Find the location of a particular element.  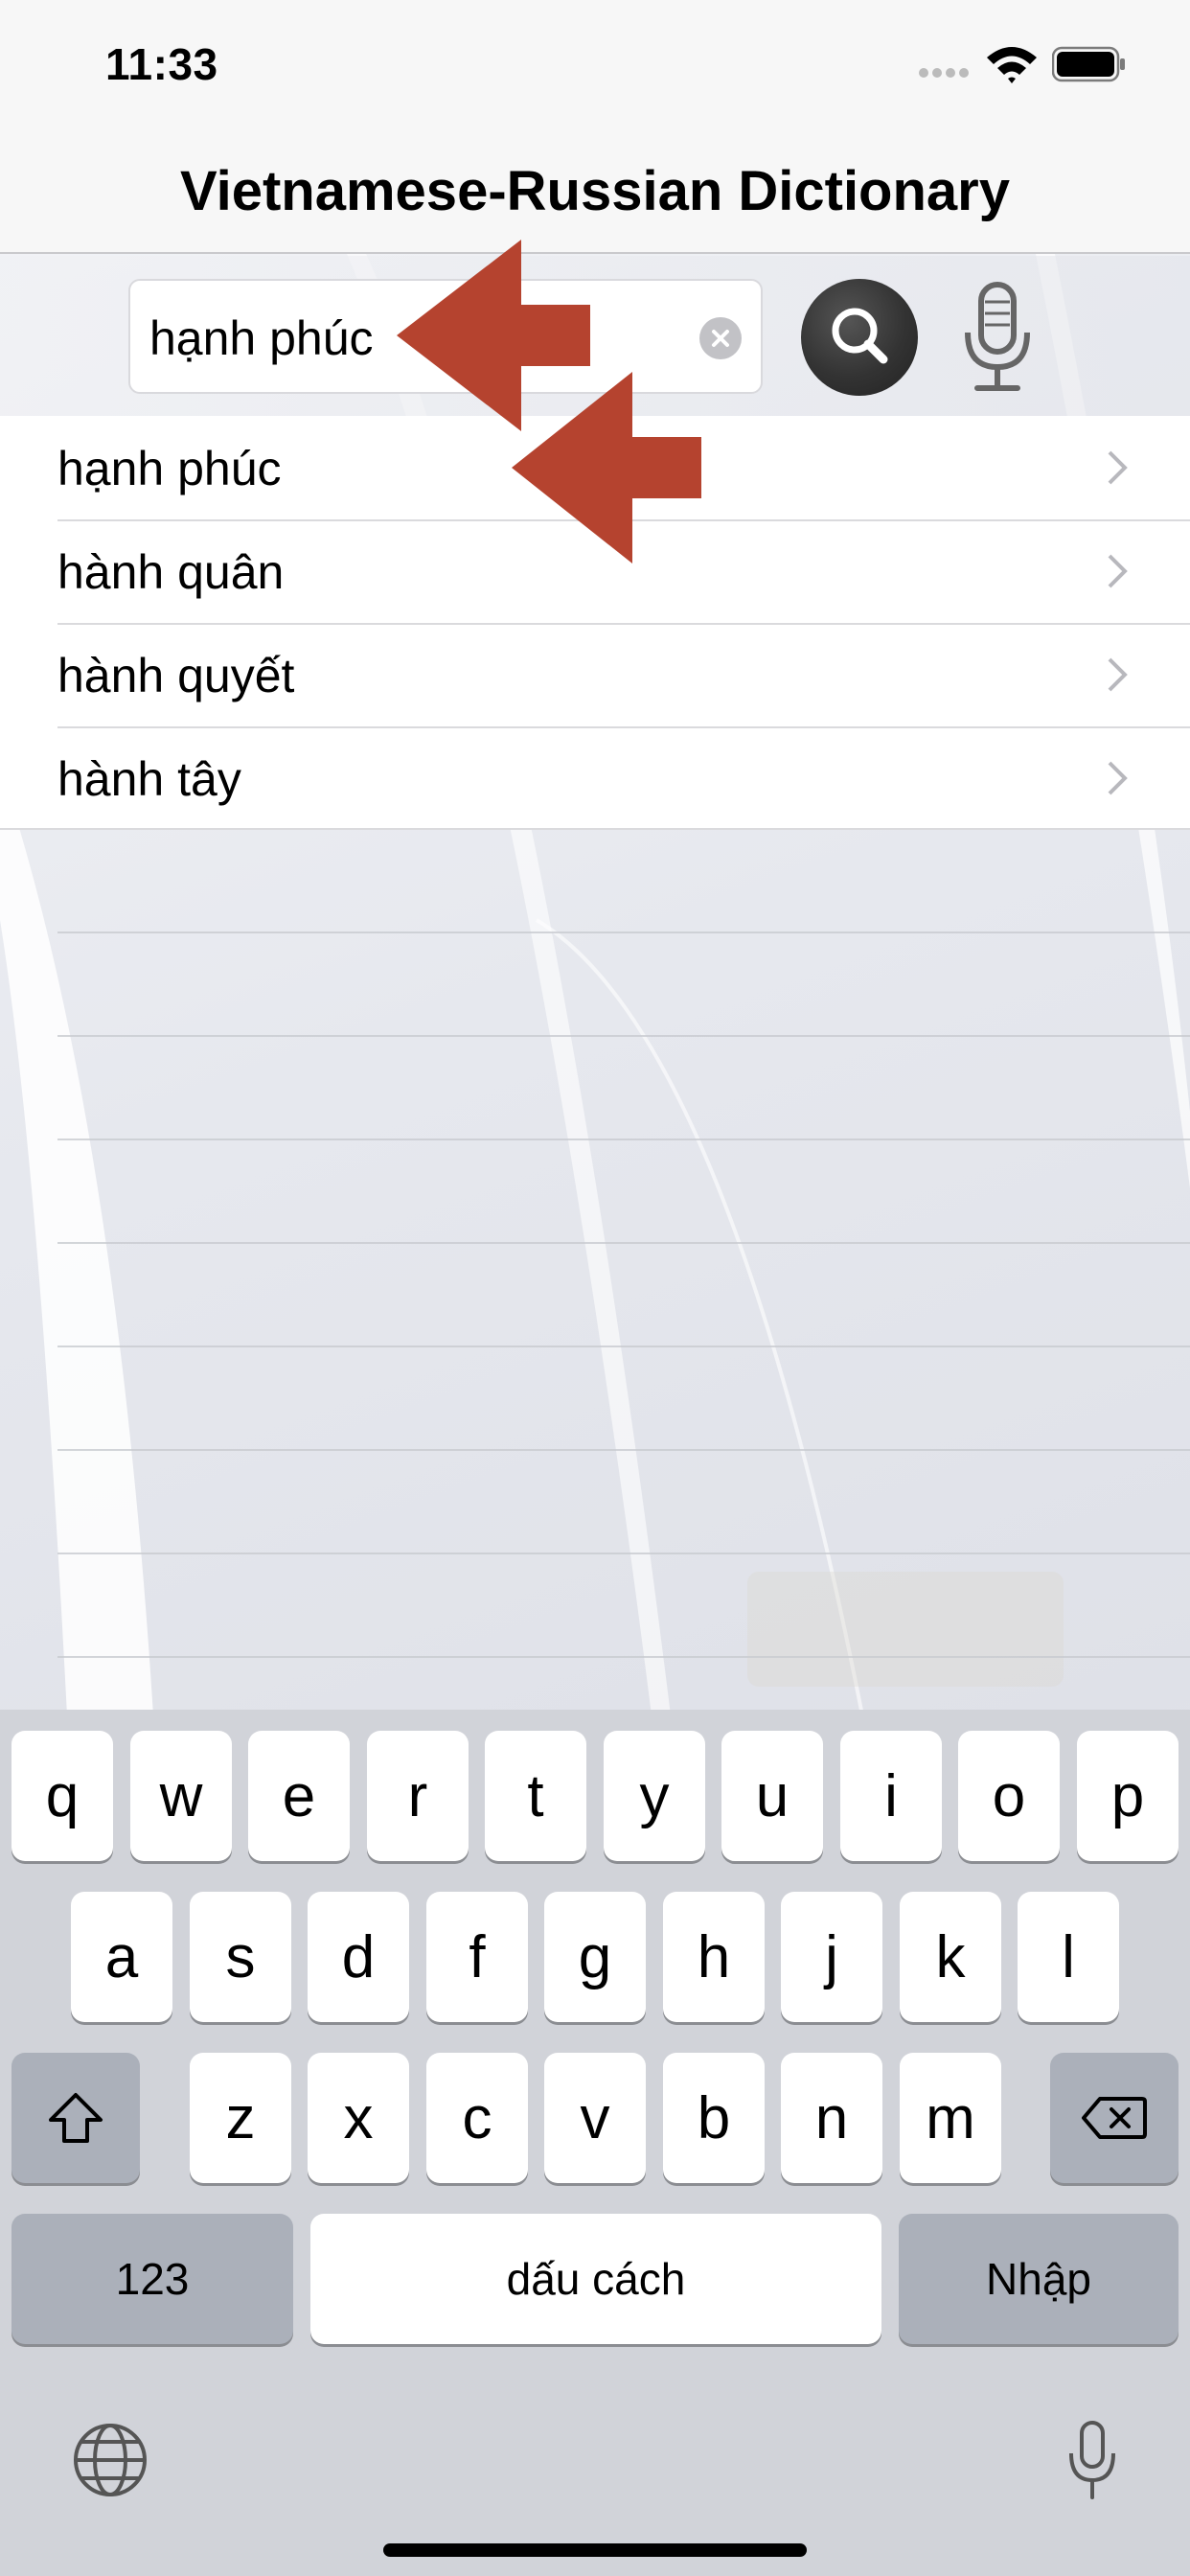

clear-button is located at coordinates (720, 338).